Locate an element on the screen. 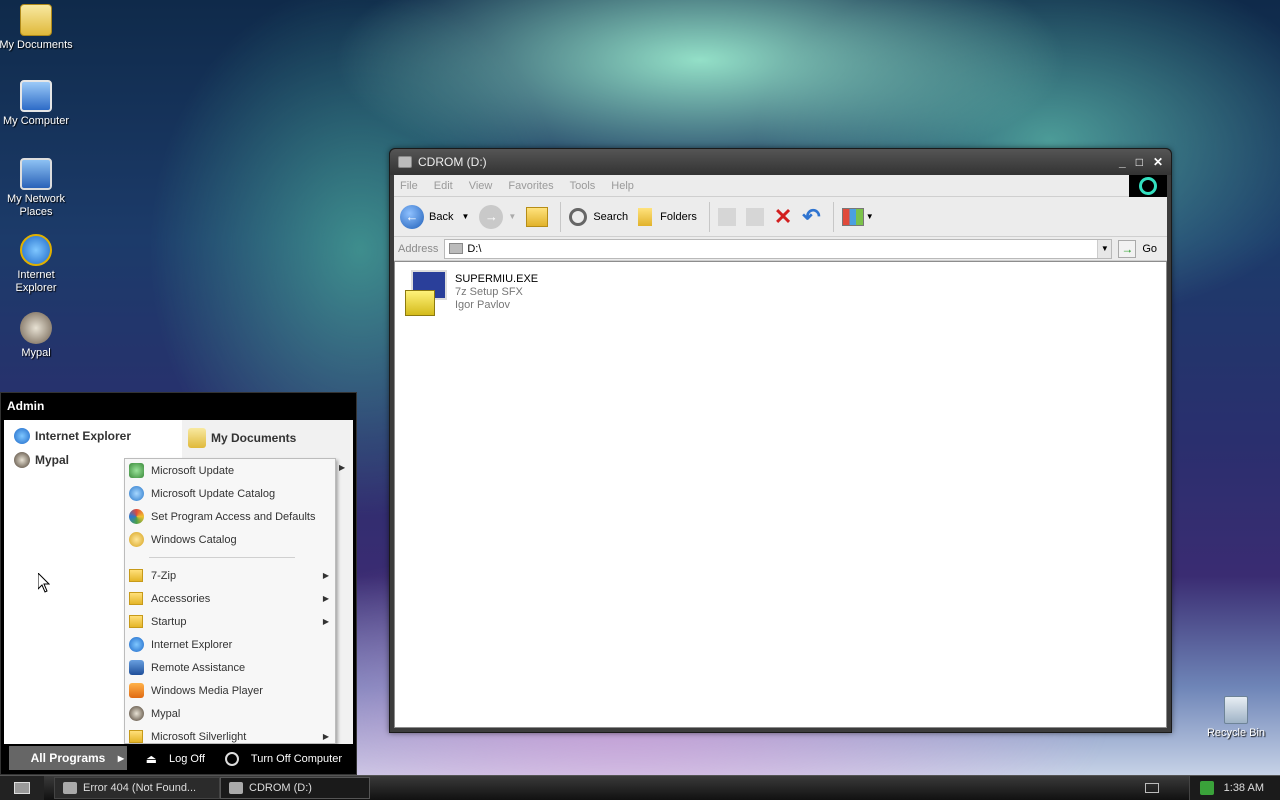 The height and width of the screenshot is (800, 1280). taskbar-item-cdrom: CDROM (D:) is located at coordinates (295, 788).